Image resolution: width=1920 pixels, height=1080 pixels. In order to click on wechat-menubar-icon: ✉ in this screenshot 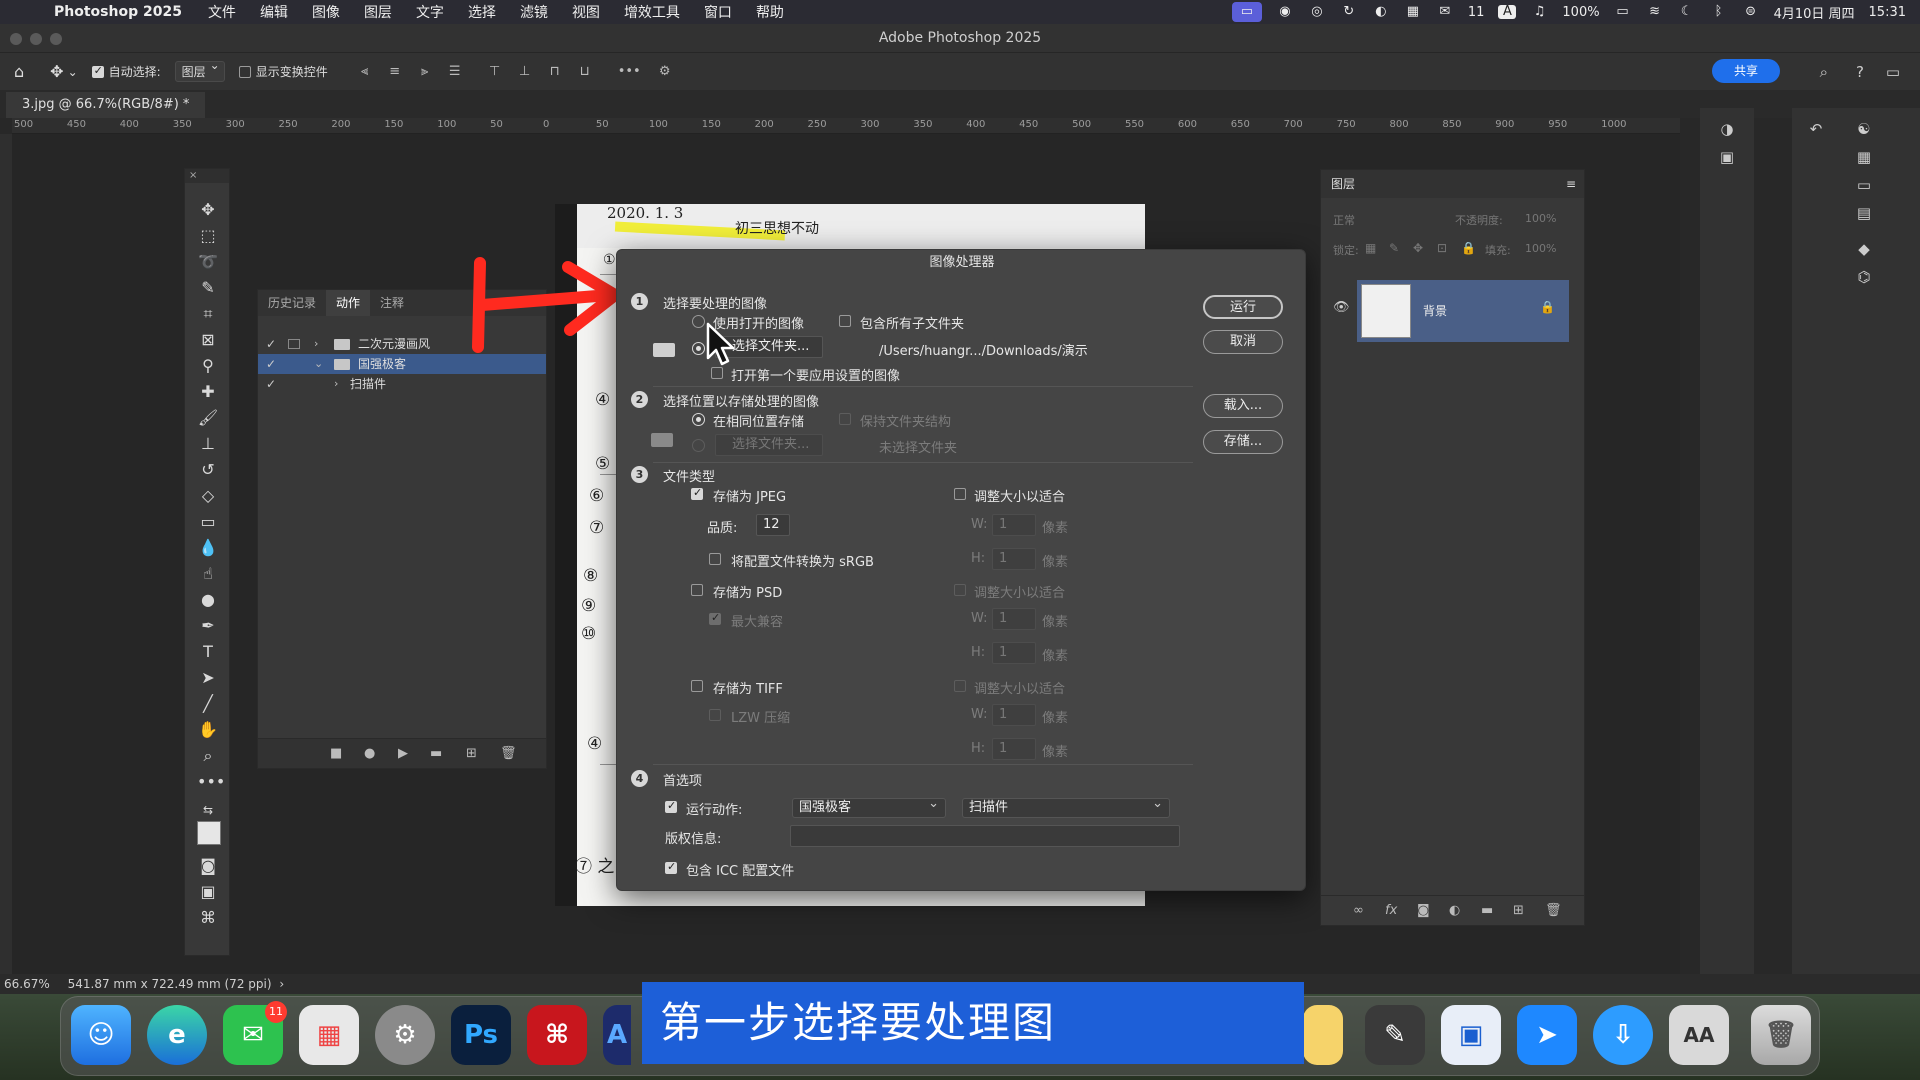, I will do `click(1445, 12)`.